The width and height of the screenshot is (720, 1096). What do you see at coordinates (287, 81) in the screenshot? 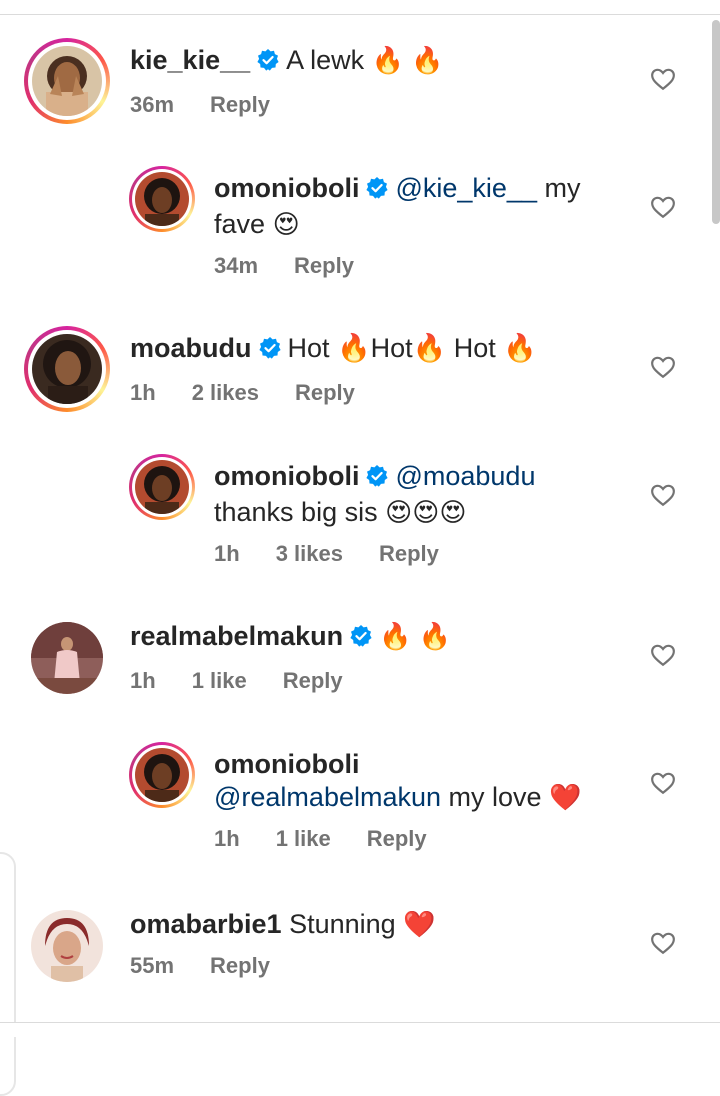
I see `comment-body: kie_kie__ A lewk 🔥 🔥 36m Reply` at bounding box center [287, 81].